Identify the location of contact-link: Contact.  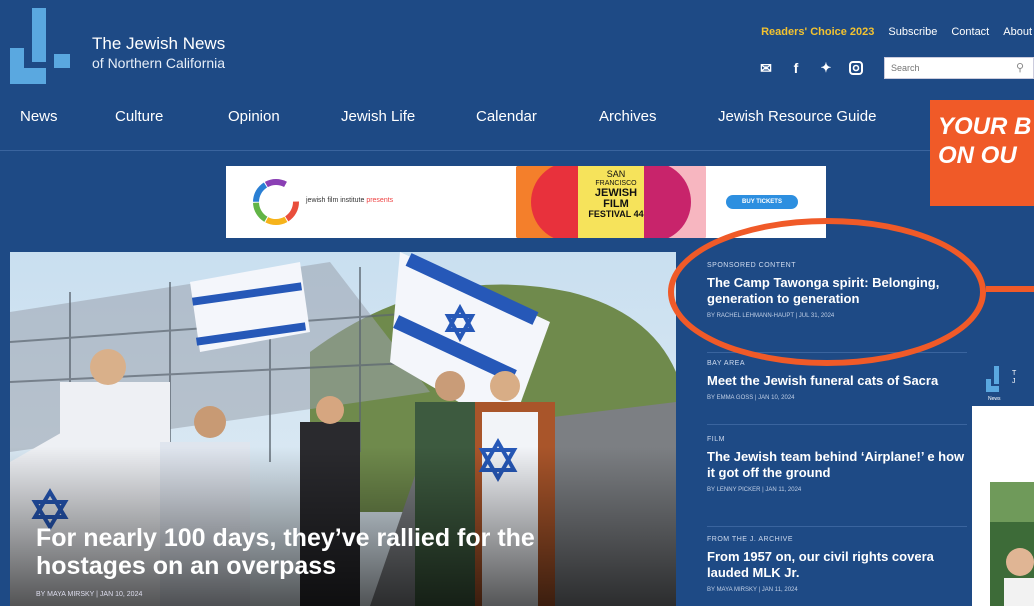
(970, 32).